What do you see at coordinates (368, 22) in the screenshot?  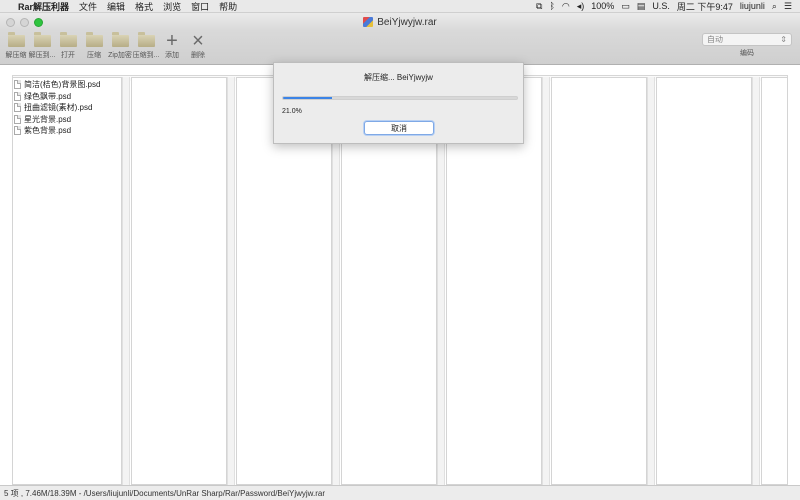 I see `rar-file-icon` at bounding box center [368, 22].